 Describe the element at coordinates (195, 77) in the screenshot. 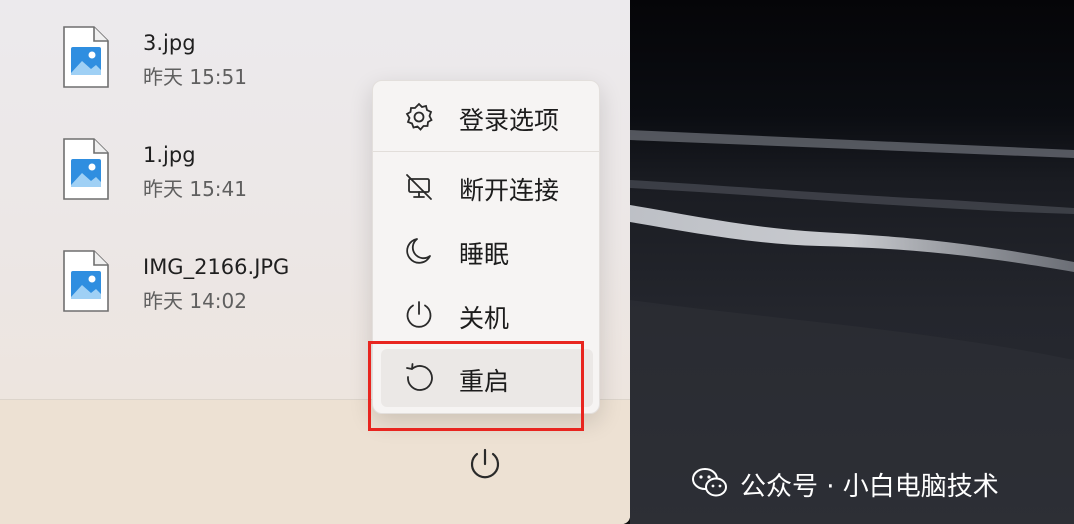

I see `file-modified-time: 昨天 15:51` at that location.